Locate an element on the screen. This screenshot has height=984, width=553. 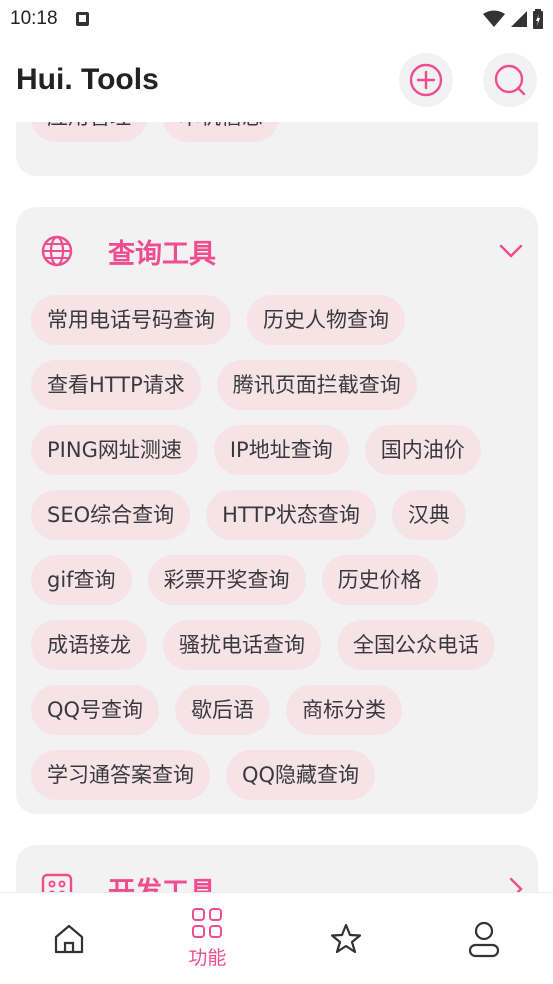
status-icons is located at coordinates (513, 19).